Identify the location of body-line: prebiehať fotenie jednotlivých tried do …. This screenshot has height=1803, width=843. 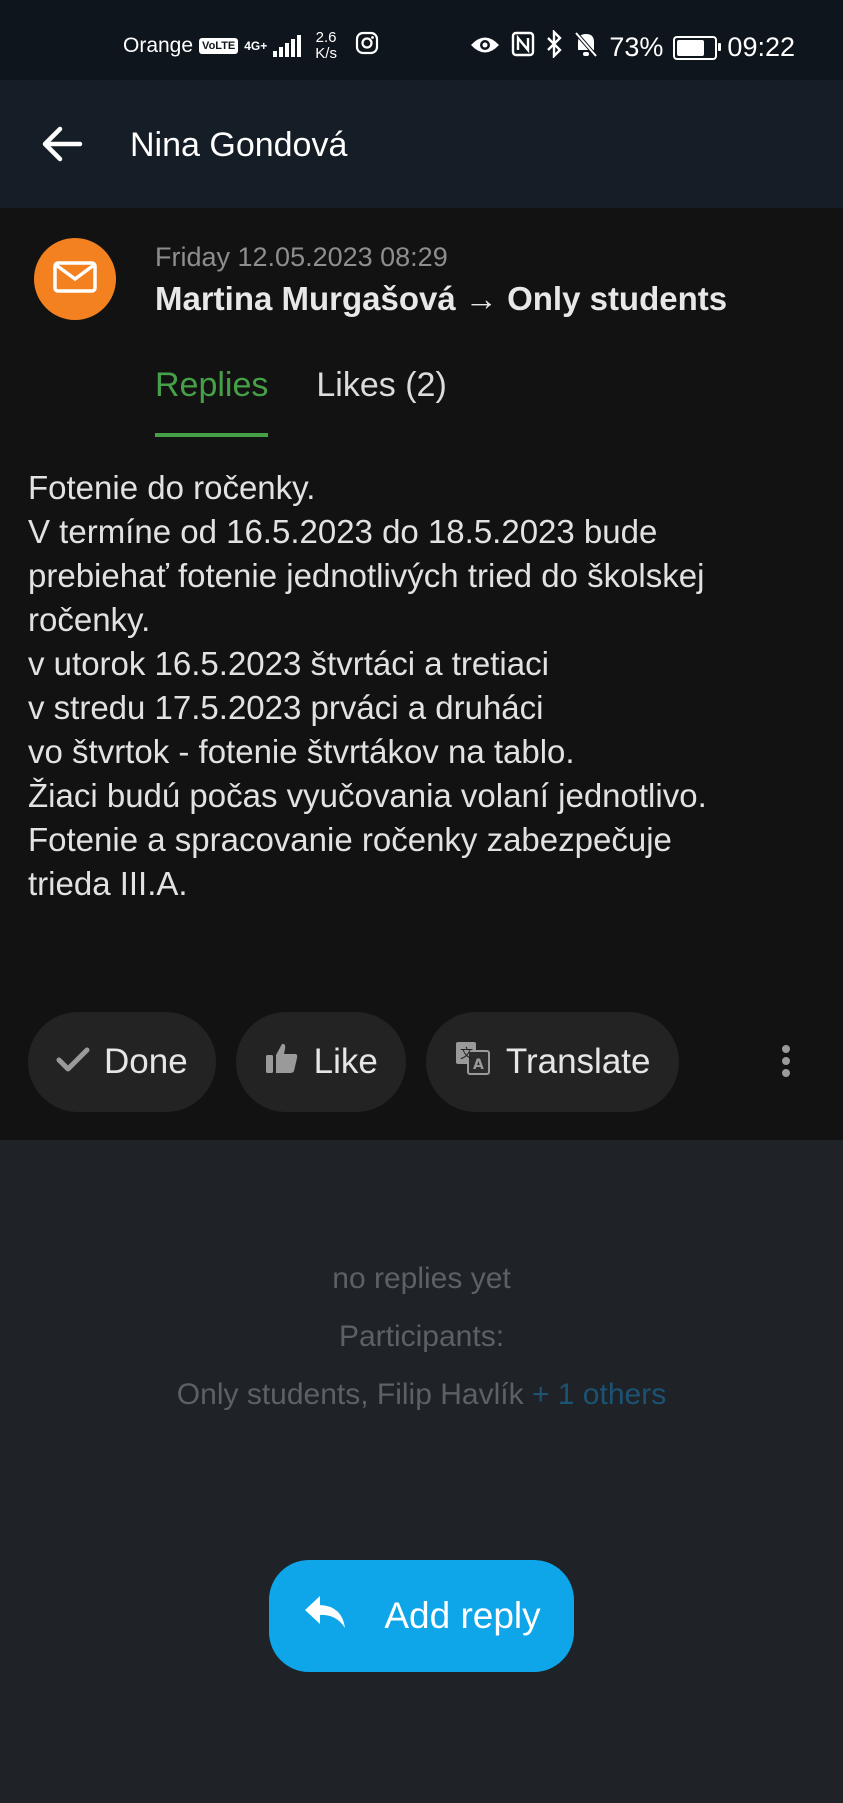
(366, 575).